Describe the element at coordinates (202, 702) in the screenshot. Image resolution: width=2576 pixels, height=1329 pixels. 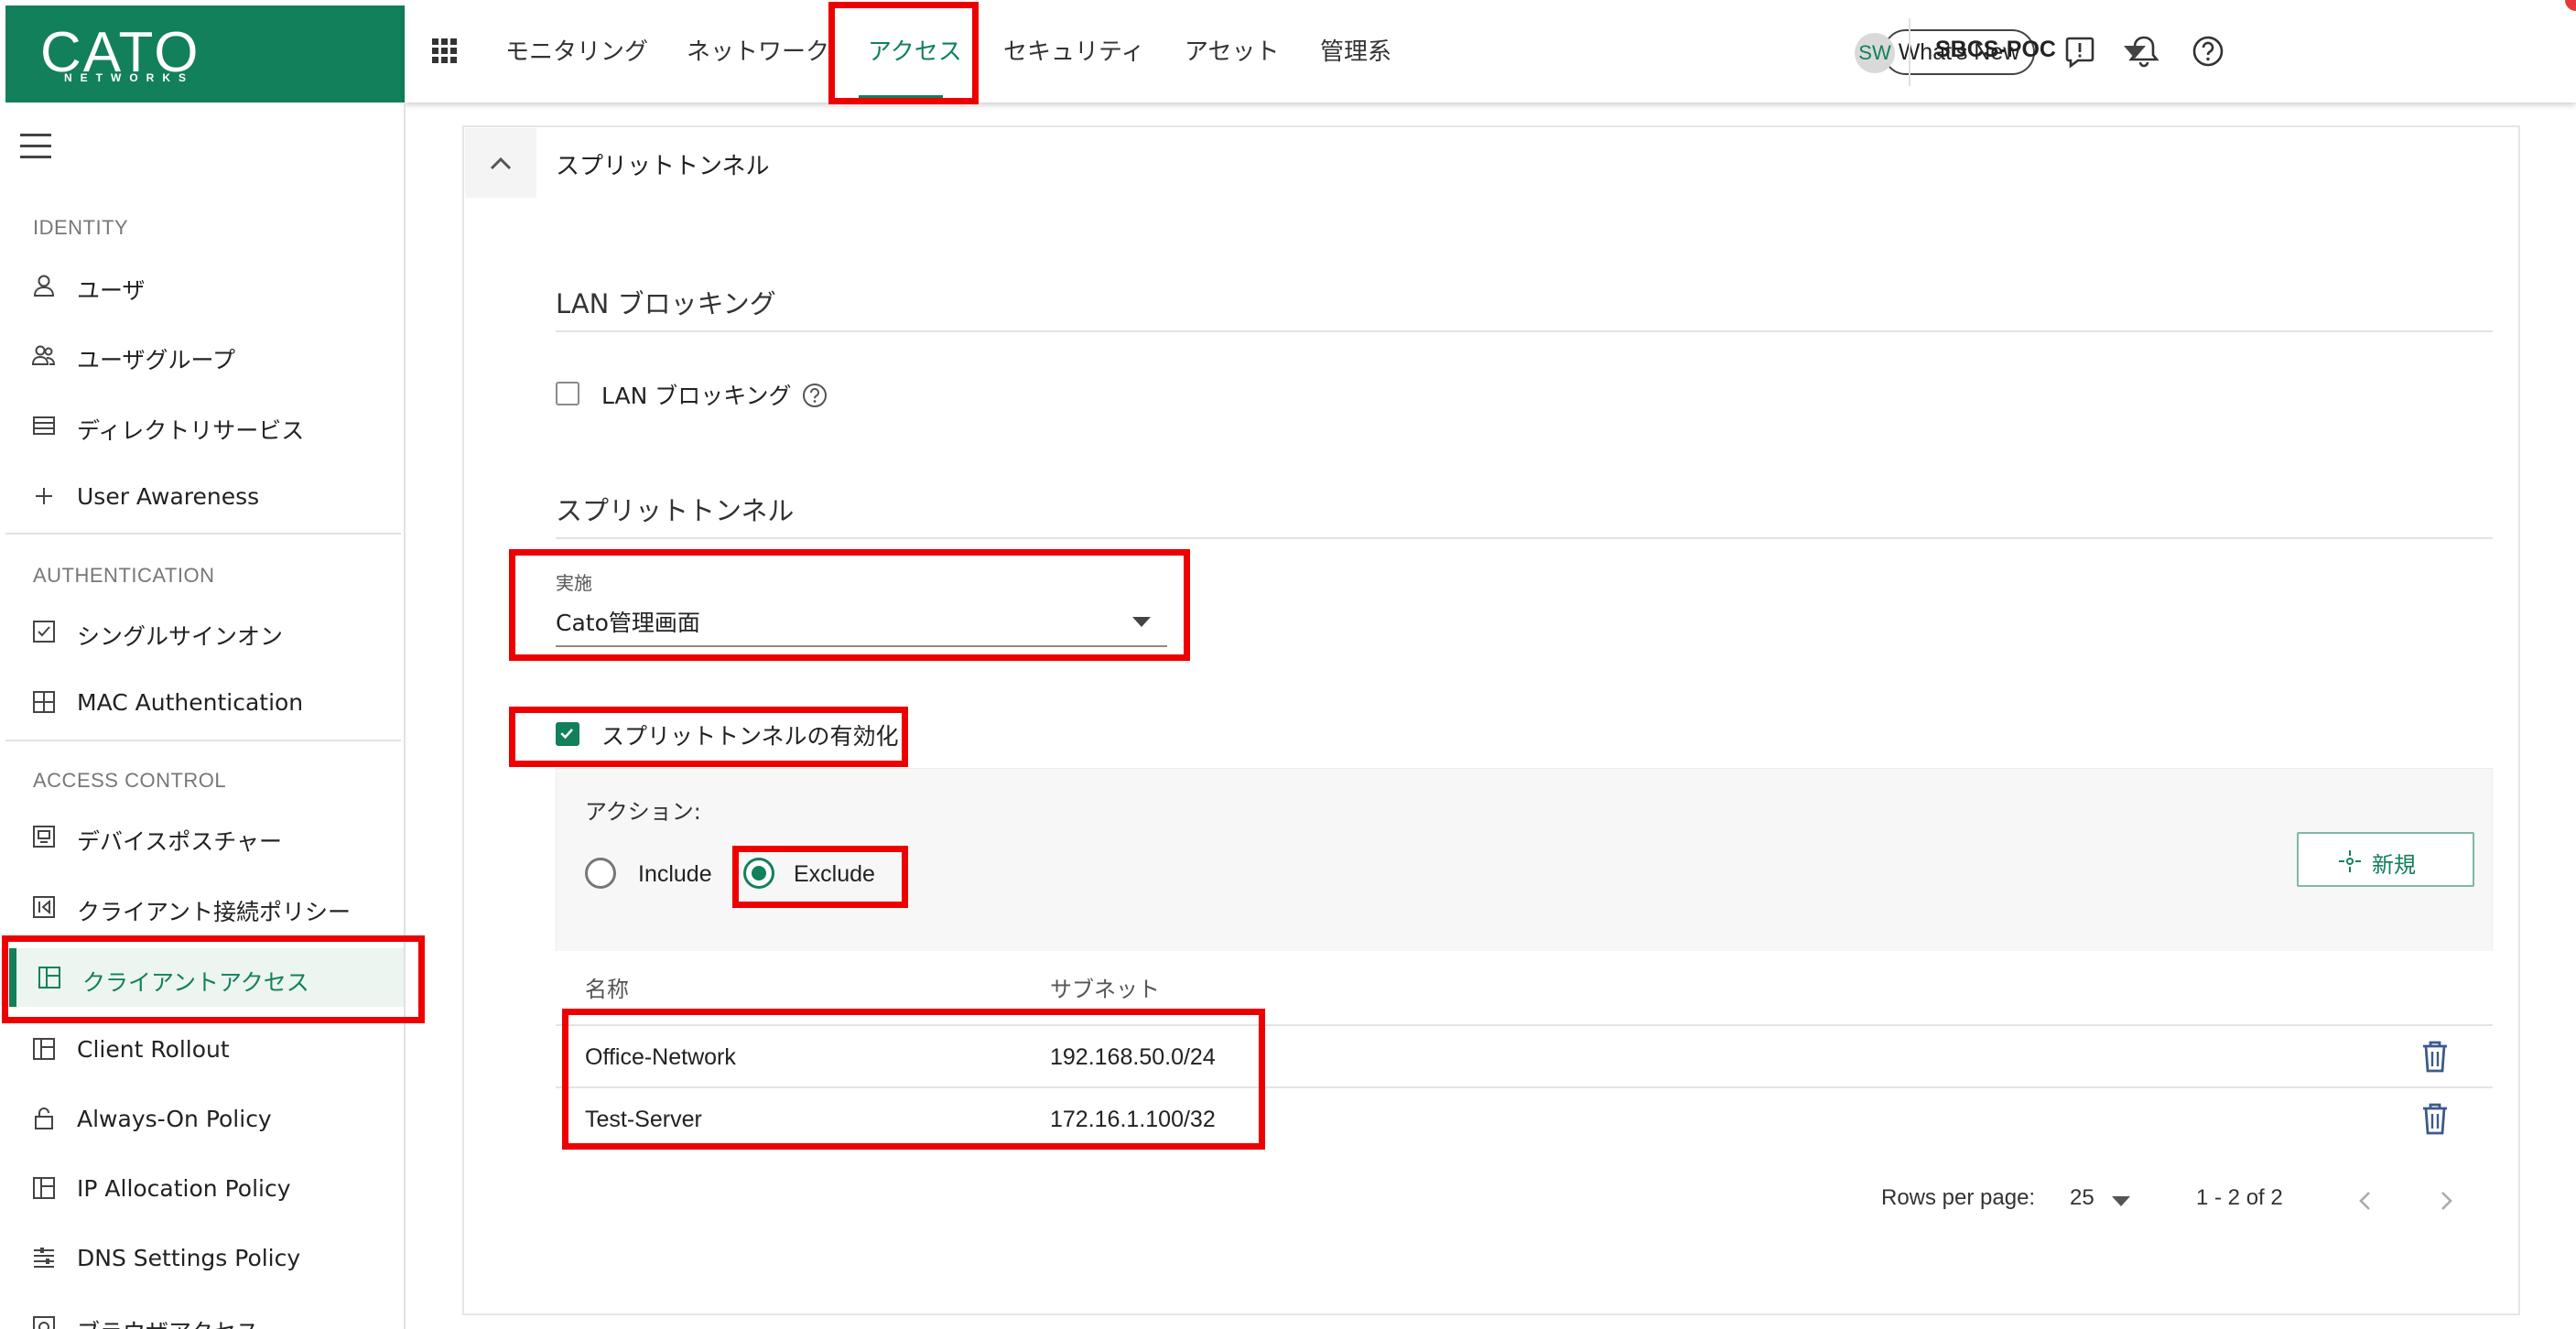
I see `sidebar-item-mac-authentication: MAC Authentication` at that location.